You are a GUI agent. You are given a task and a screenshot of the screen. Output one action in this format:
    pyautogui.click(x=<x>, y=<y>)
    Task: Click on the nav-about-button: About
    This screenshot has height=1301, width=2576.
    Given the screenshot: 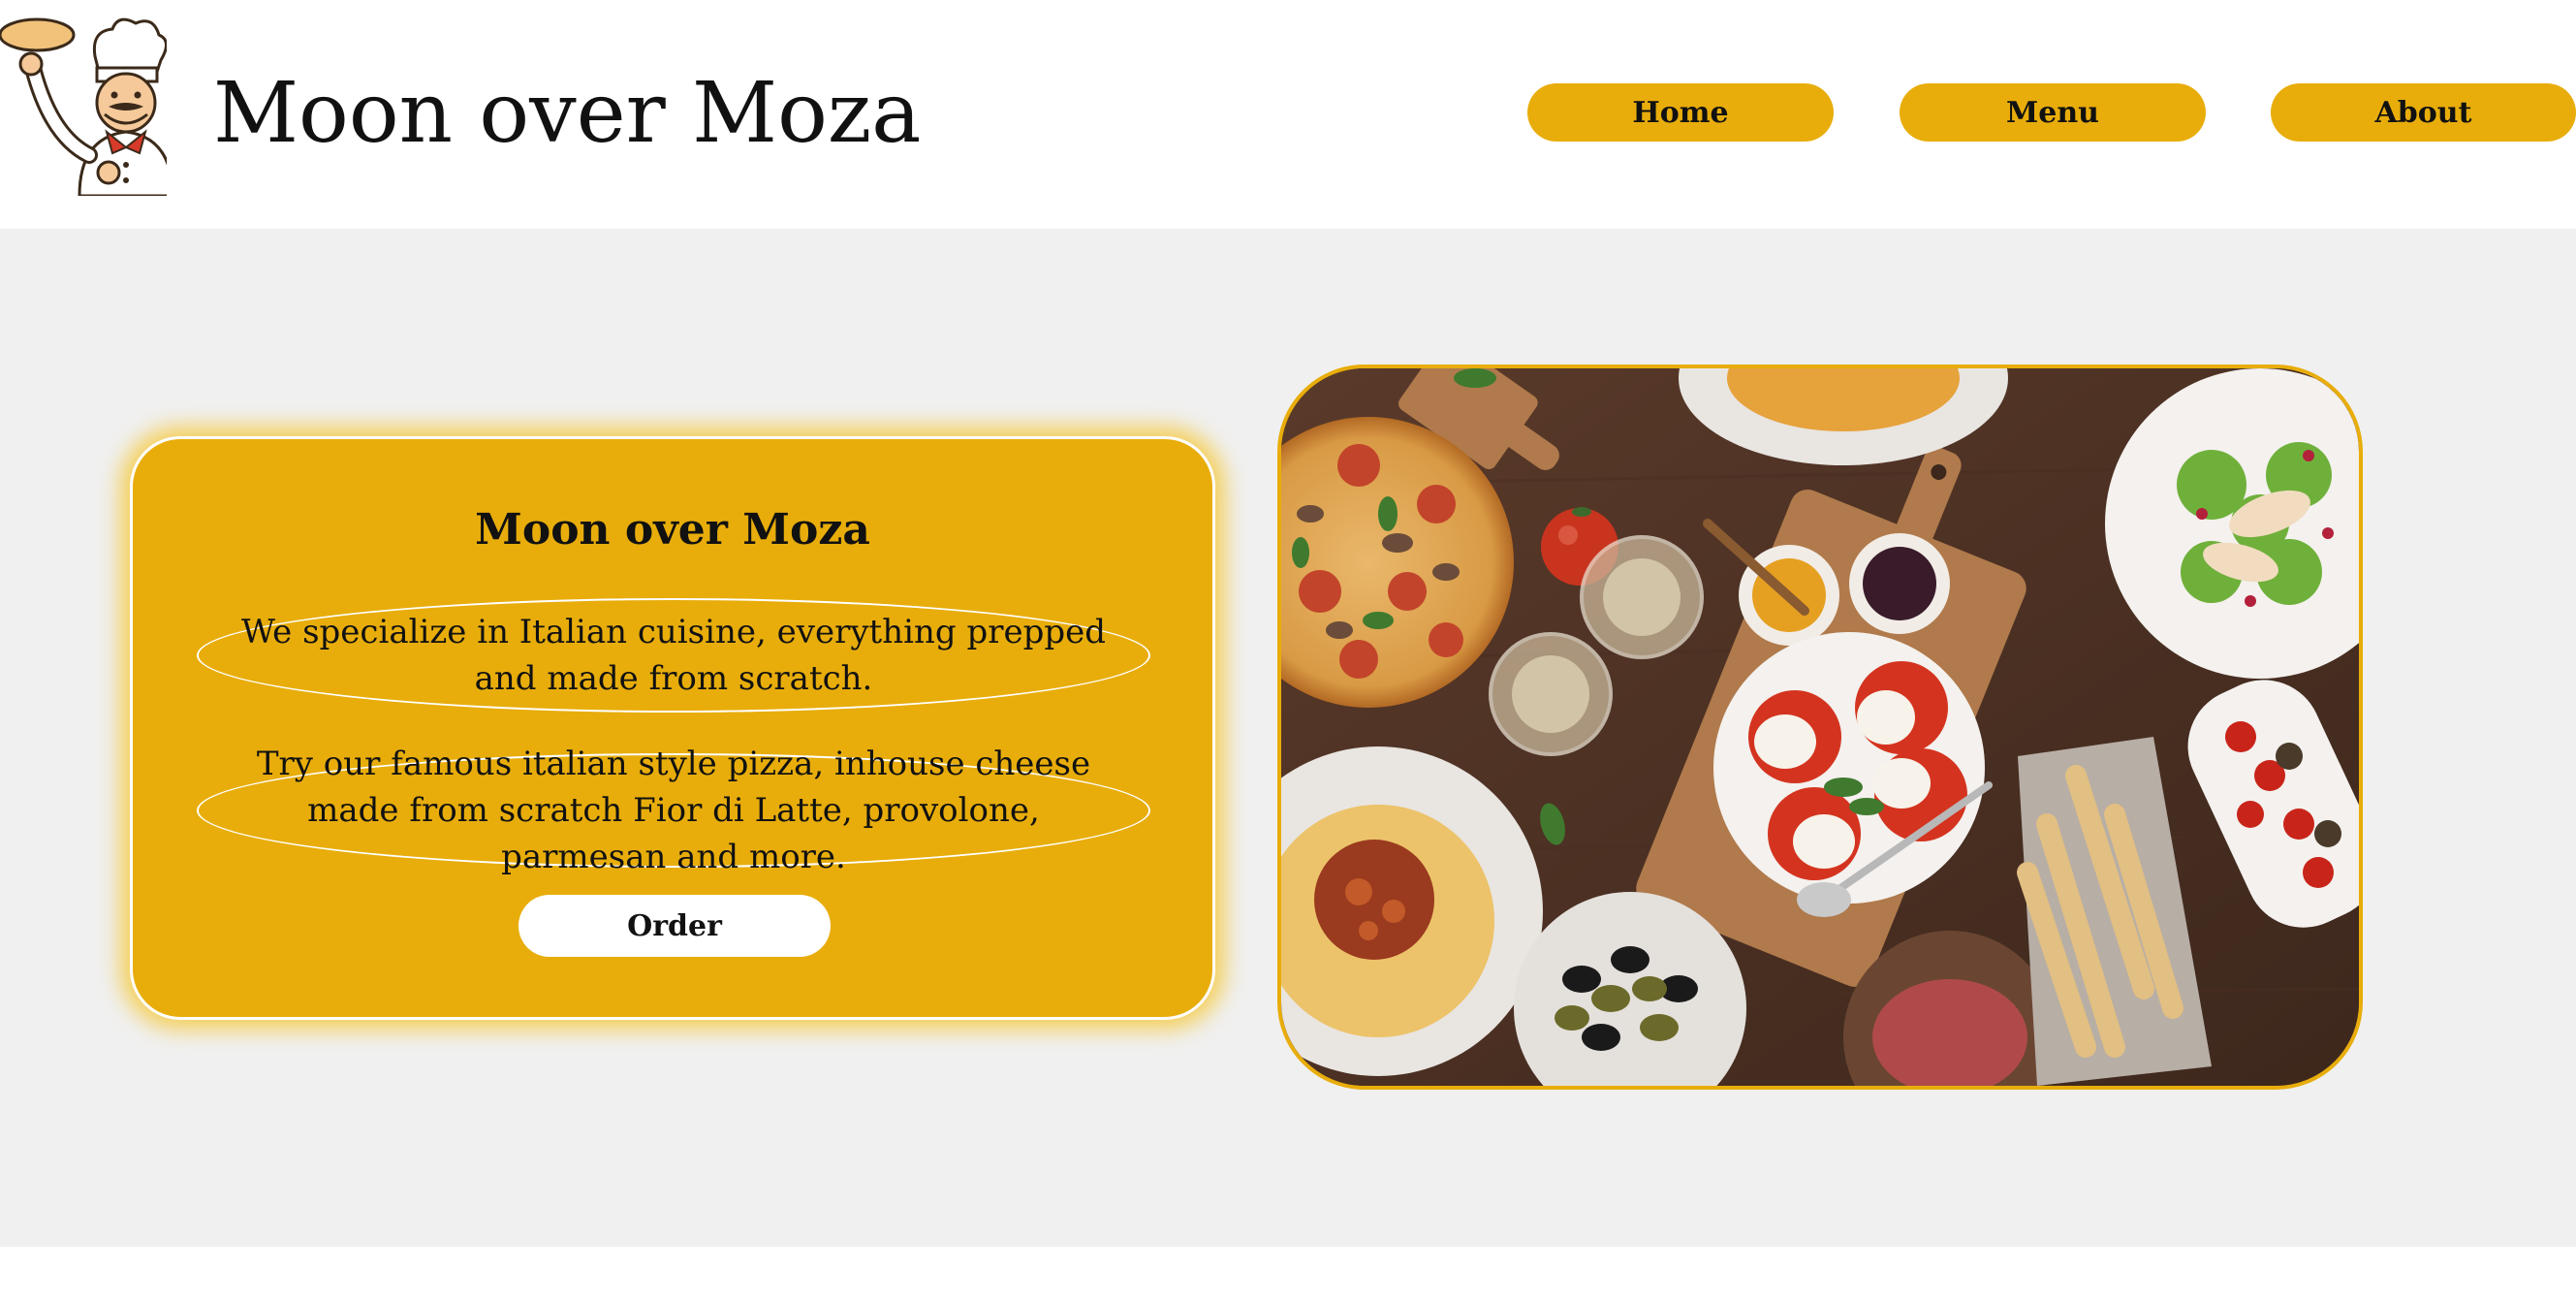 What is the action you would take?
    pyautogui.click(x=2423, y=112)
    